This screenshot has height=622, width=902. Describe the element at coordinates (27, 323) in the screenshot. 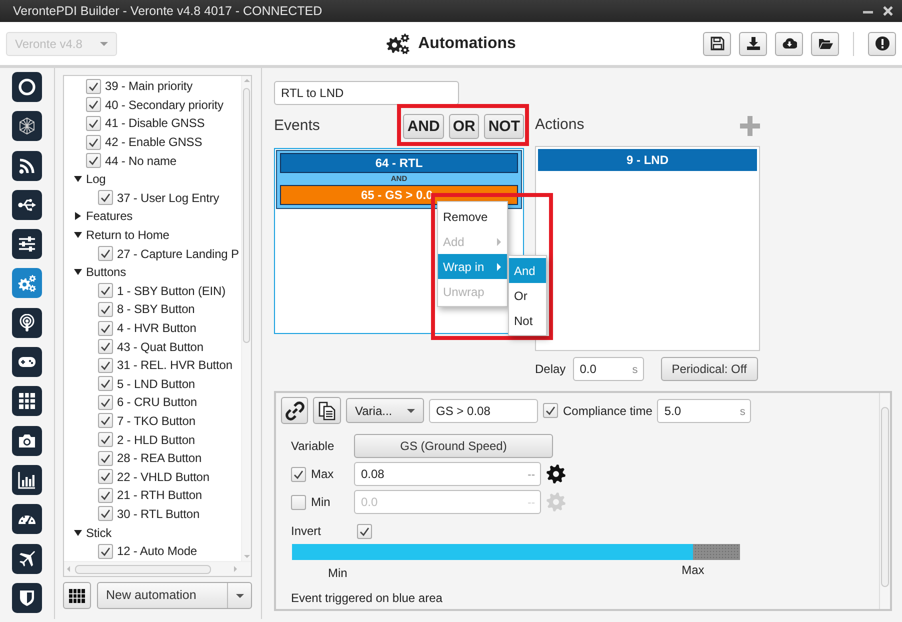

I see `broadcast-button` at that location.